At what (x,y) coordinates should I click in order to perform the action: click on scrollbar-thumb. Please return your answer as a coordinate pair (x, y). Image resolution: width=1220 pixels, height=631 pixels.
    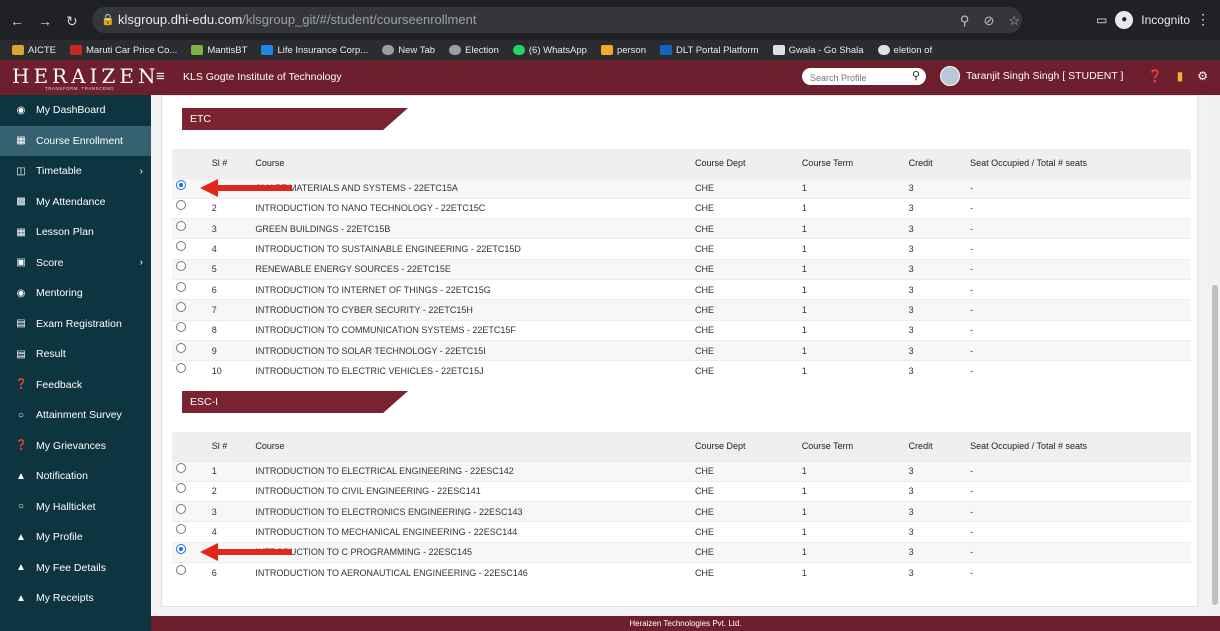
    Looking at the image, I should click on (1215, 445).